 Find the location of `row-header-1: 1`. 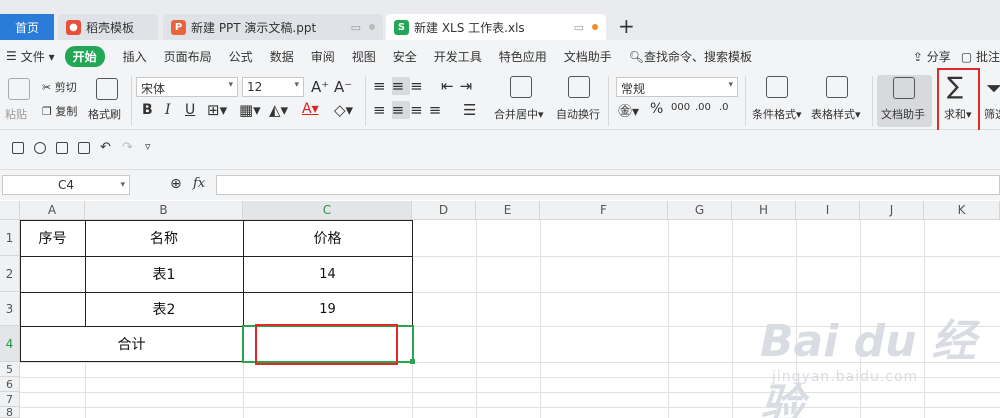

row-header-1: 1 is located at coordinates (10, 238).